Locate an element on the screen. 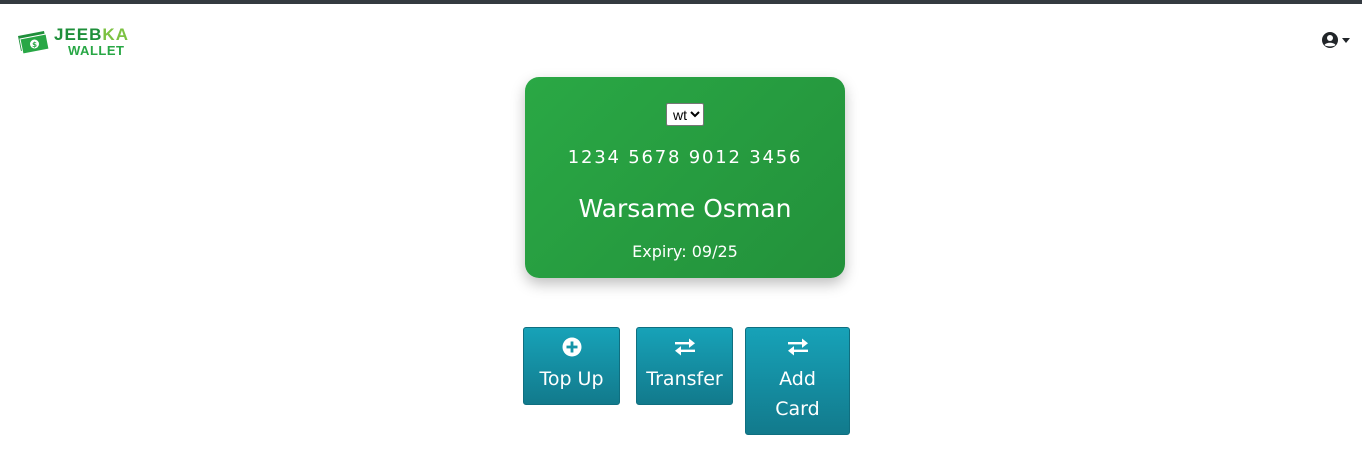  brand-logo: $ JEEBKA WALLET is located at coordinates (72, 41).